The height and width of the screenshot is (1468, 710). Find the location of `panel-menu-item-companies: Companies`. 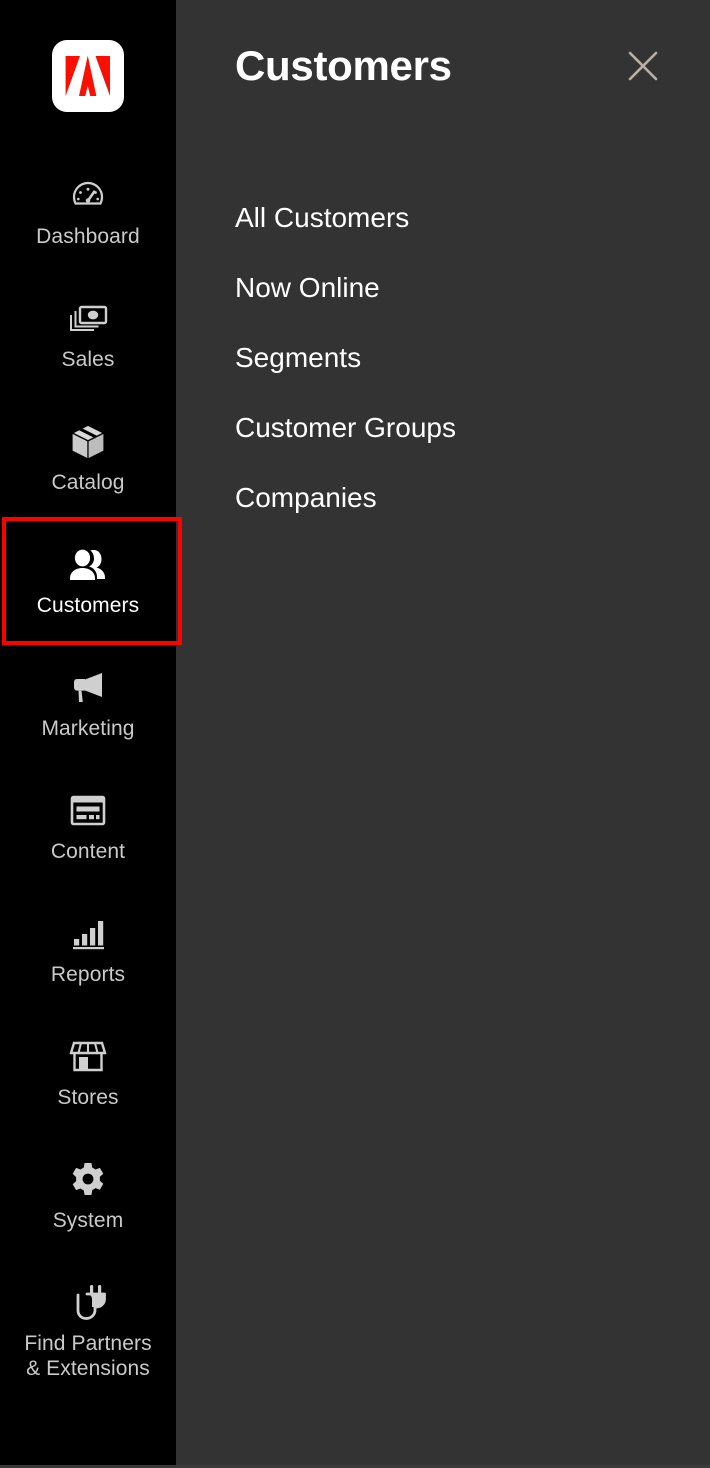

panel-menu-item-companies: Companies is located at coordinates (443, 511).